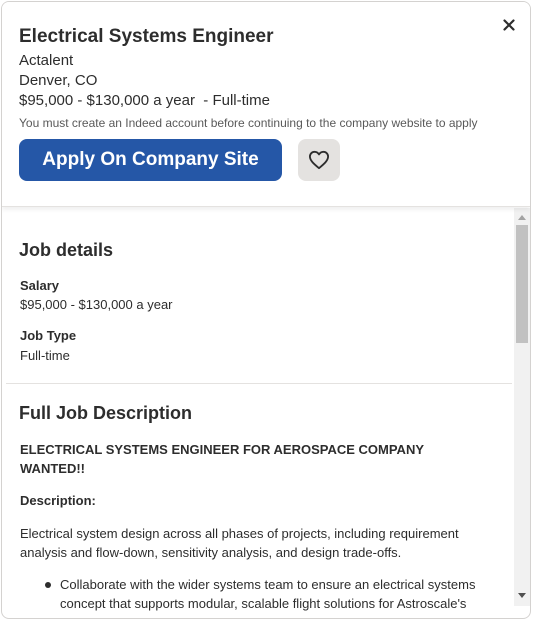 The width and height of the screenshot is (534, 623). Describe the element at coordinates (144, 100) in the screenshot. I see `salary-and-type: $95,000 - $130,000 a year - Full-time` at that location.